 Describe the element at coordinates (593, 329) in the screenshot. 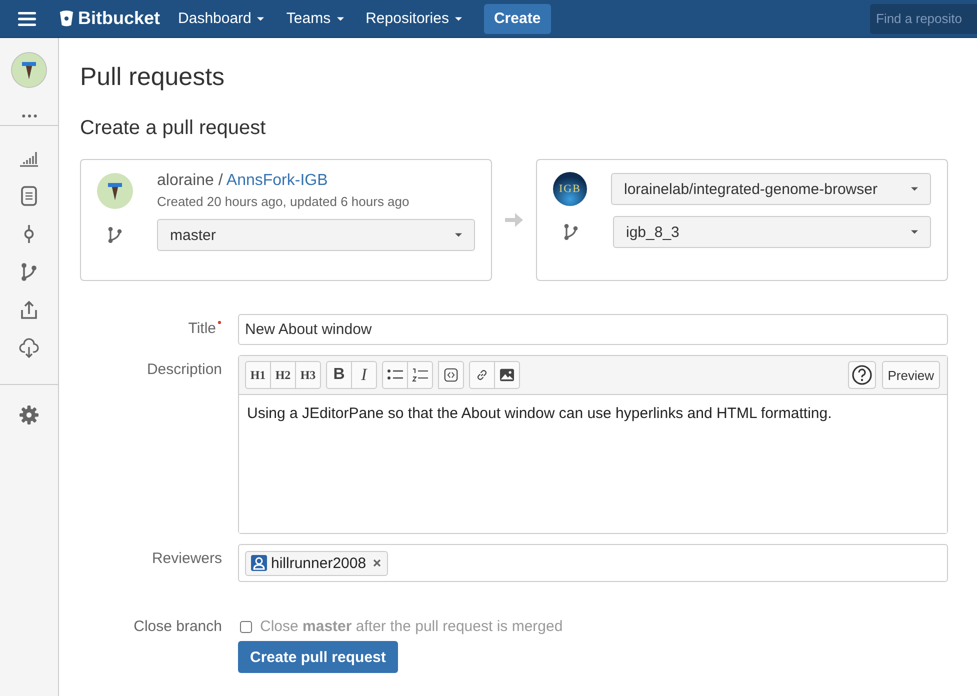

I see `title-field: New About window` at that location.